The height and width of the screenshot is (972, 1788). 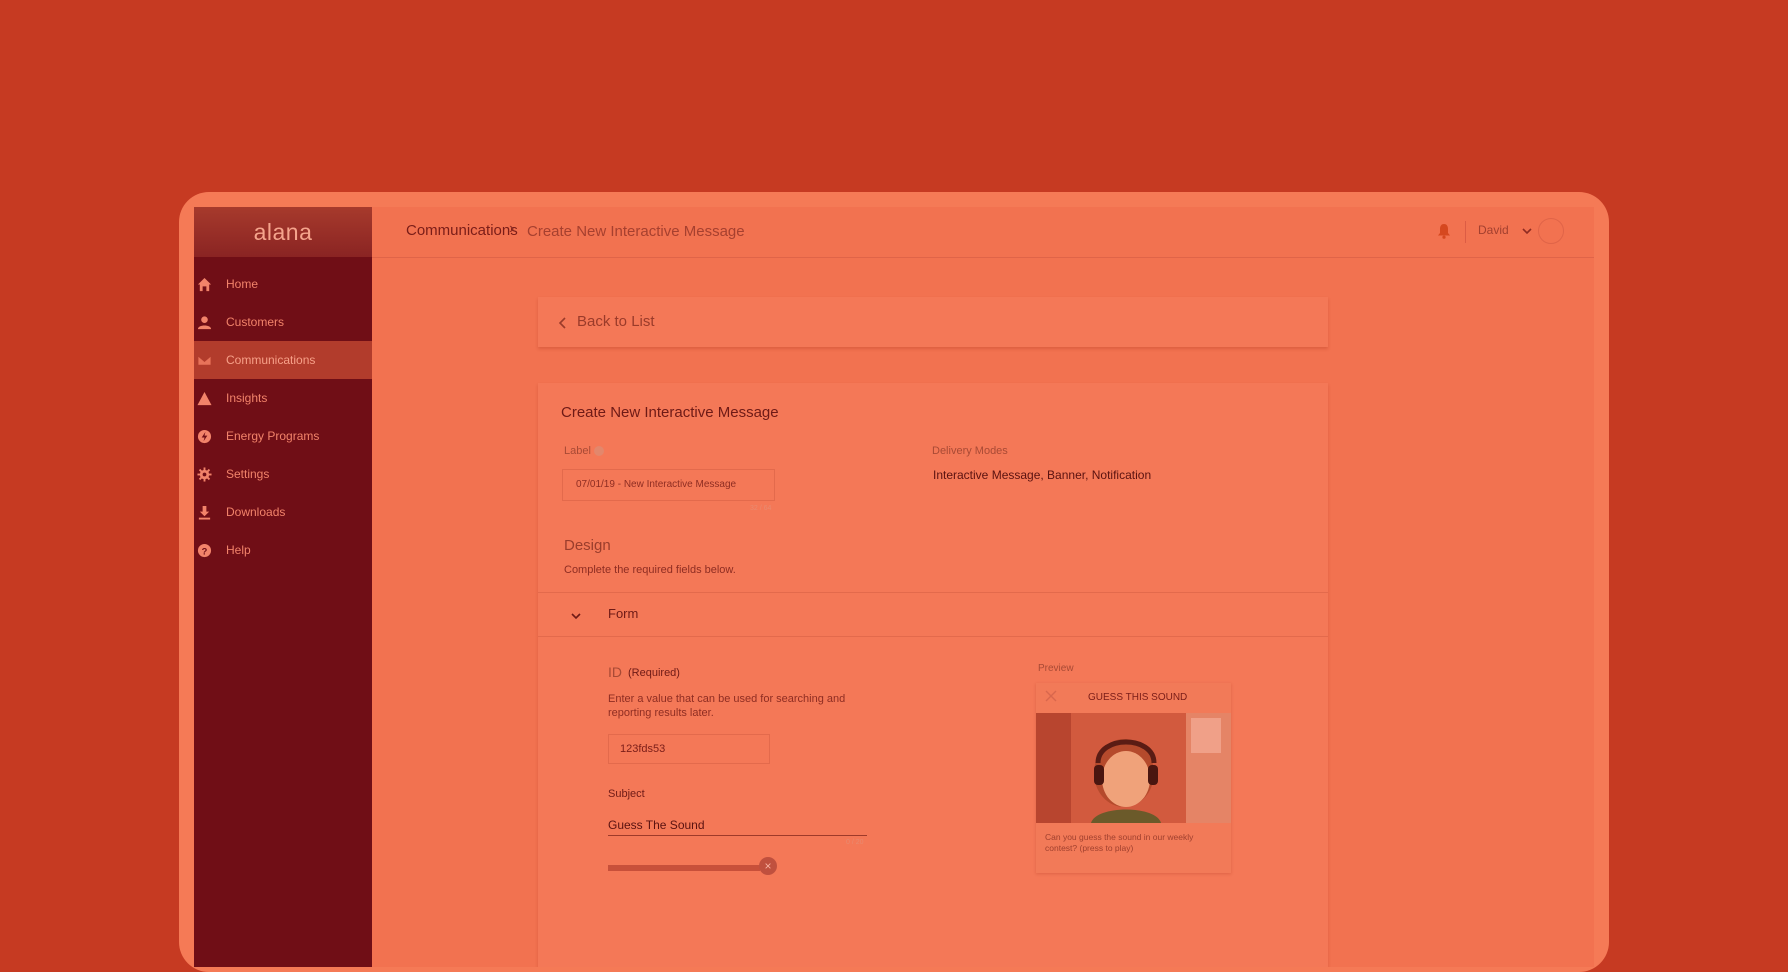 What do you see at coordinates (1138, 697) in the screenshot?
I see `preview-title: GUESS THIS SOUND` at bounding box center [1138, 697].